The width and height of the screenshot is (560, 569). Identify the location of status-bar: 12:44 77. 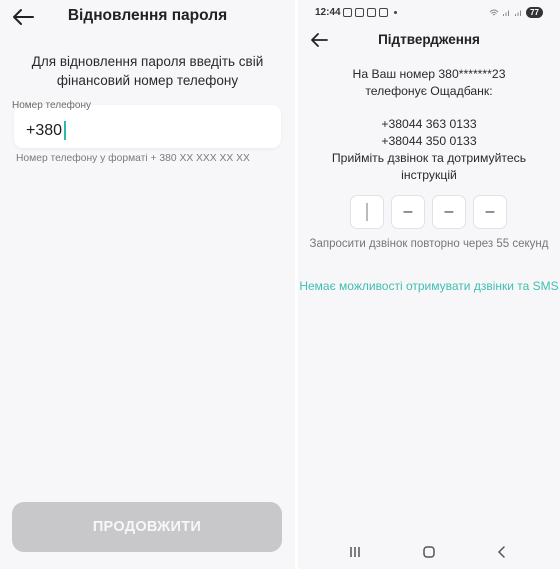
(429, 12).